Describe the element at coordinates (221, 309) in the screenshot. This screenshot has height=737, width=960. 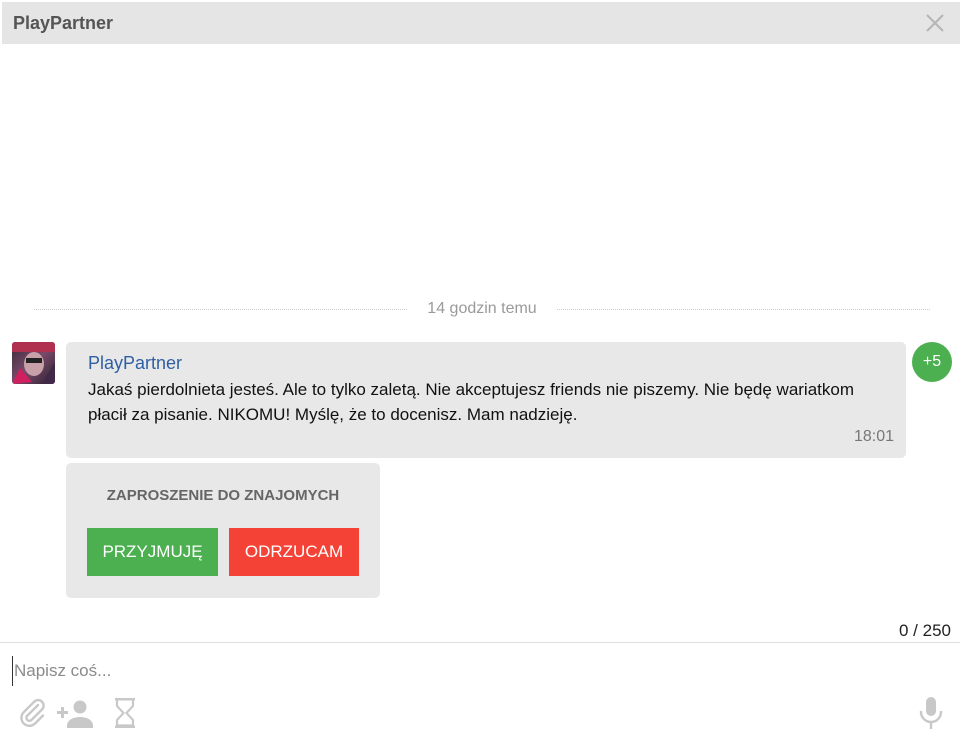
I see `separator-line-left` at that location.